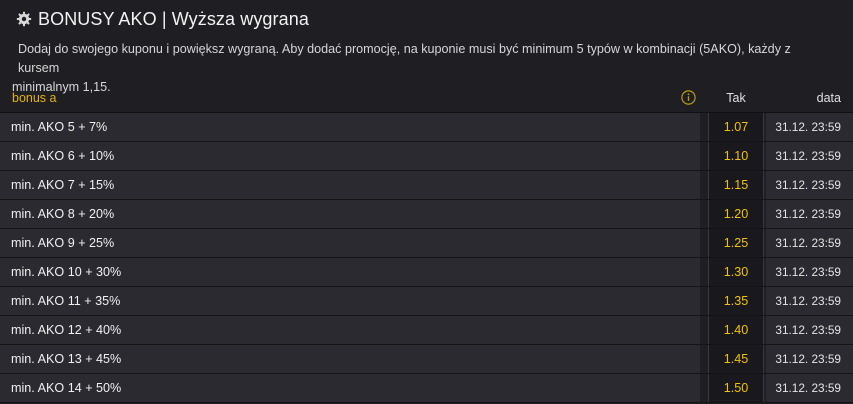 The height and width of the screenshot is (404, 853). What do you see at coordinates (736, 156) in the screenshot?
I see `odds-button: 1.10` at bounding box center [736, 156].